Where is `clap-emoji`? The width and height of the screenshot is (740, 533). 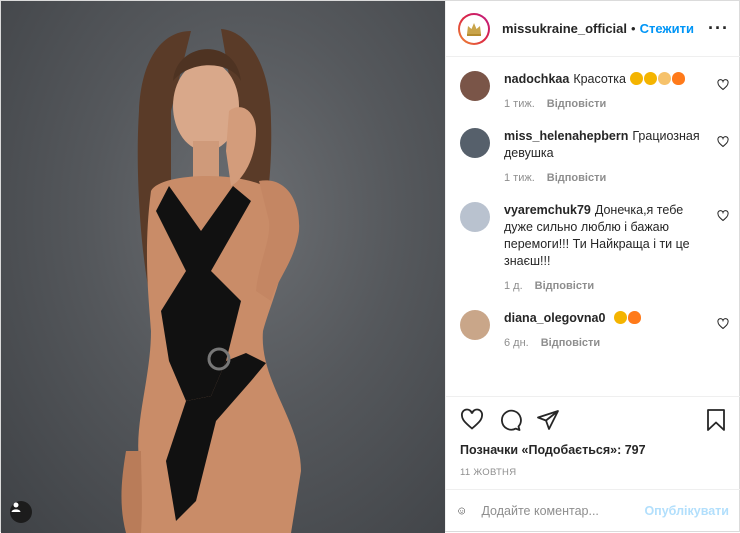 clap-emoji is located at coordinates (665, 78).